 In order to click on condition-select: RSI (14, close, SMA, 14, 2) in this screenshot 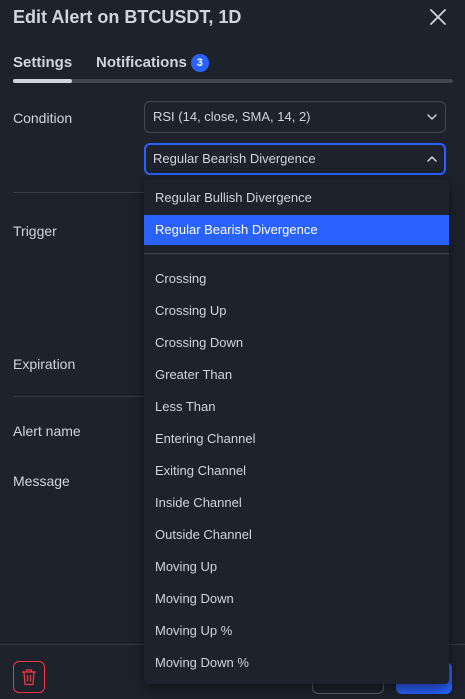, I will do `click(295, 117)`.